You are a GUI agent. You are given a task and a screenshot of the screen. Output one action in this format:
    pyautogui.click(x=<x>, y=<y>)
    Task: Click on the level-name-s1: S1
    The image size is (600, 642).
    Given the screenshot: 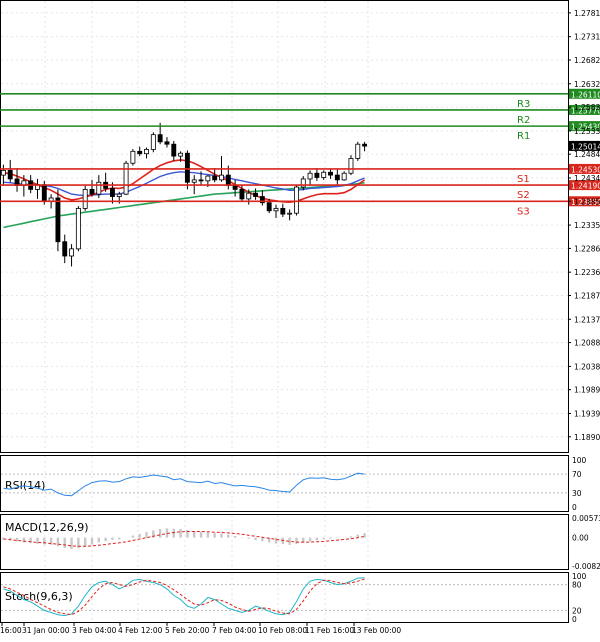 What is the action you would take?
    pyautogui.click(x=523, y=179)
    